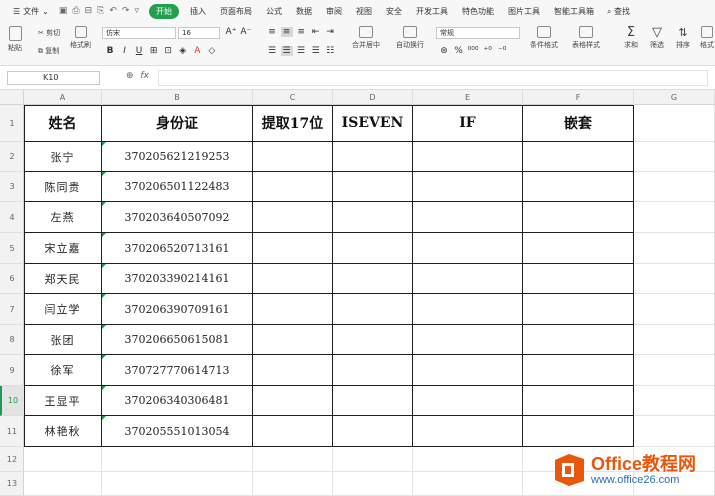 This screenshot has height=496, width=715. What do you see at coordinates (236, 11) in the screenshot?
I see `tab-page-layout: 页面布局` at bounding box center [236, 11].